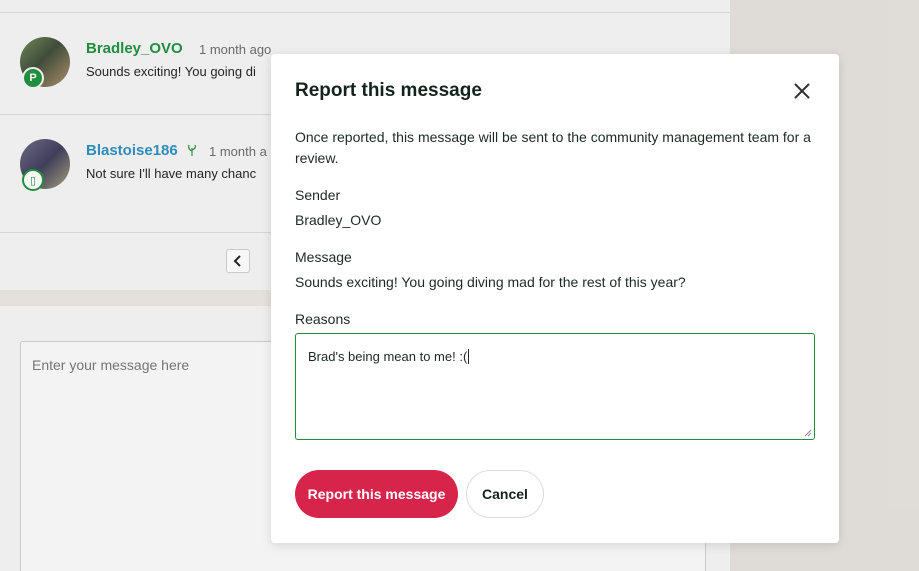 Image resolution: width=919 pixels, height=571 pixels. Describe the element at coordinates (808, 433) in the screenshot. I see `resize-handle-icon` at that location.